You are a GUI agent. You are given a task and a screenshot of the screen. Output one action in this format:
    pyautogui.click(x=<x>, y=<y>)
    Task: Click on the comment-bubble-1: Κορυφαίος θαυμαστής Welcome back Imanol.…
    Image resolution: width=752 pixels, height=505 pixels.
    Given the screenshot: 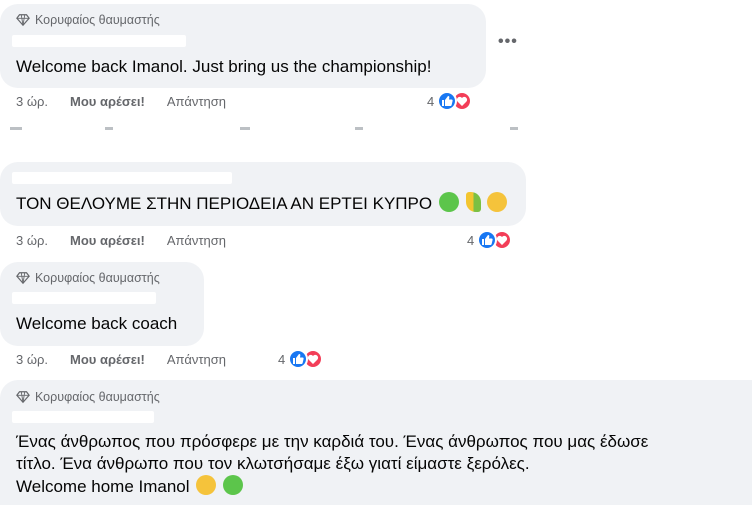 What is the action you would take?
    pyautogui.click(x=243, y=46)
    